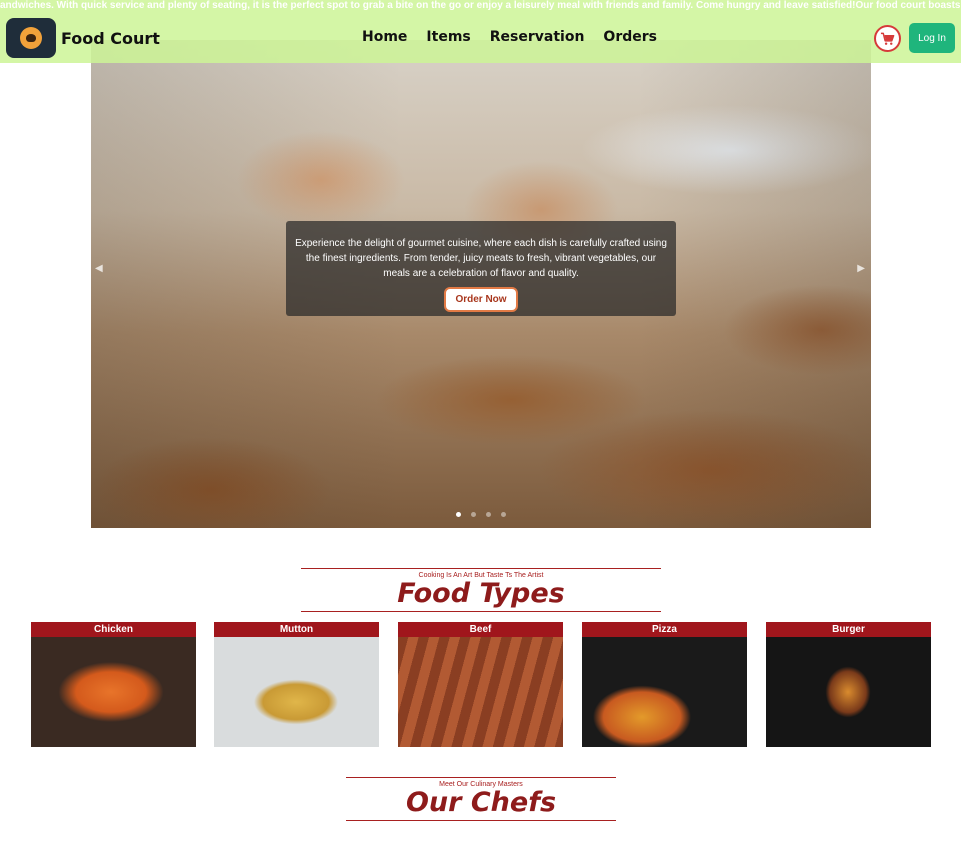 This screenshot has height=855, width=961. I want to click on cart-icon, so click(887, 38).